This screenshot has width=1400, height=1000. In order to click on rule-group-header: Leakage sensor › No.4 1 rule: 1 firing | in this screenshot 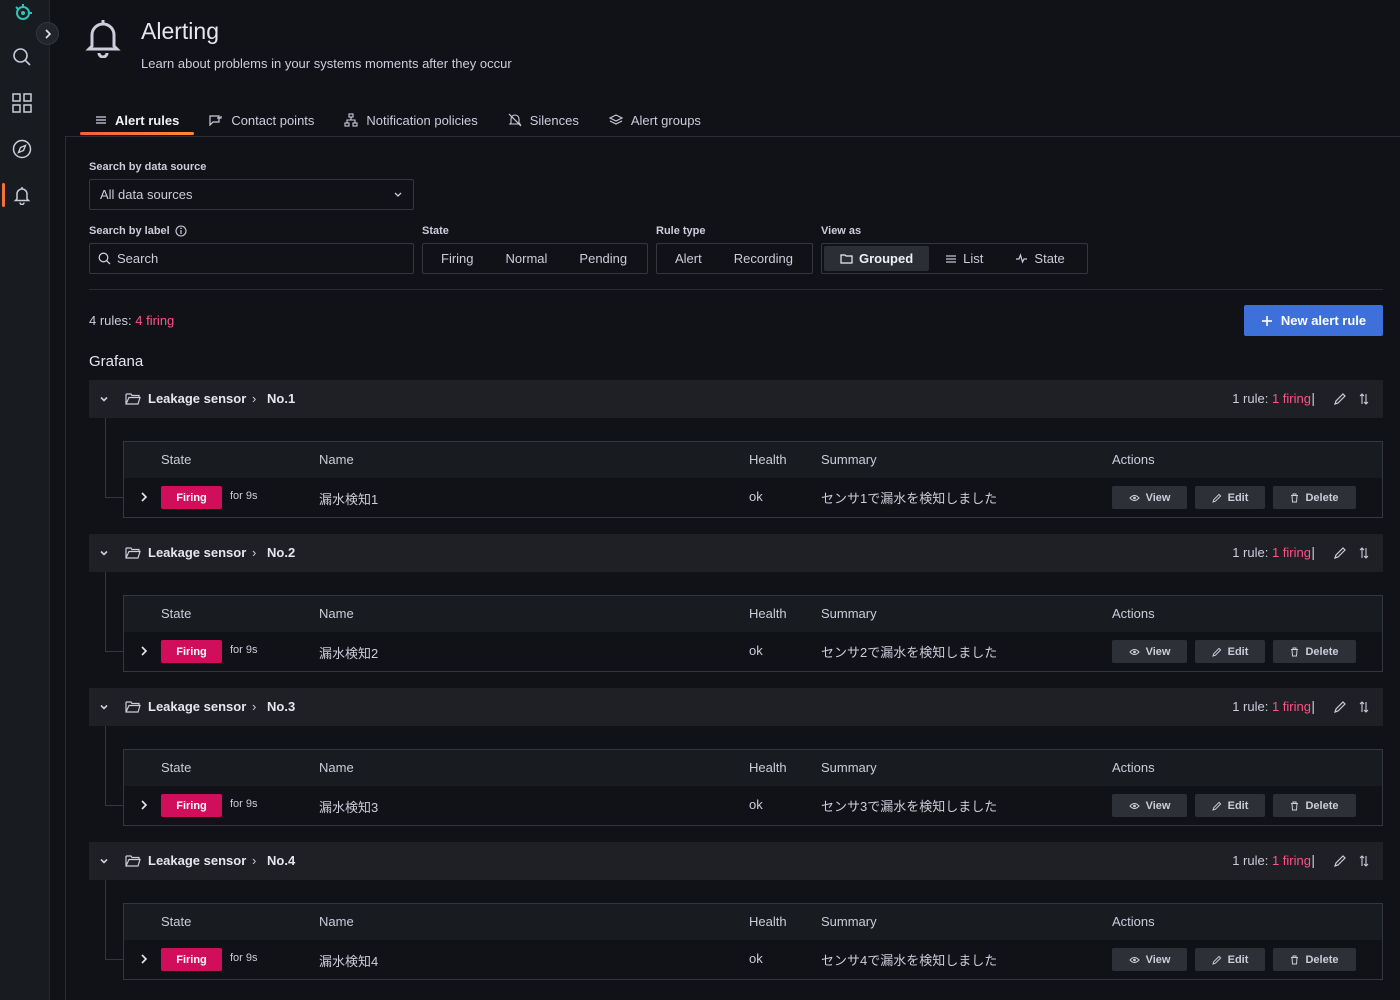, I will do `click(736, 861)`.